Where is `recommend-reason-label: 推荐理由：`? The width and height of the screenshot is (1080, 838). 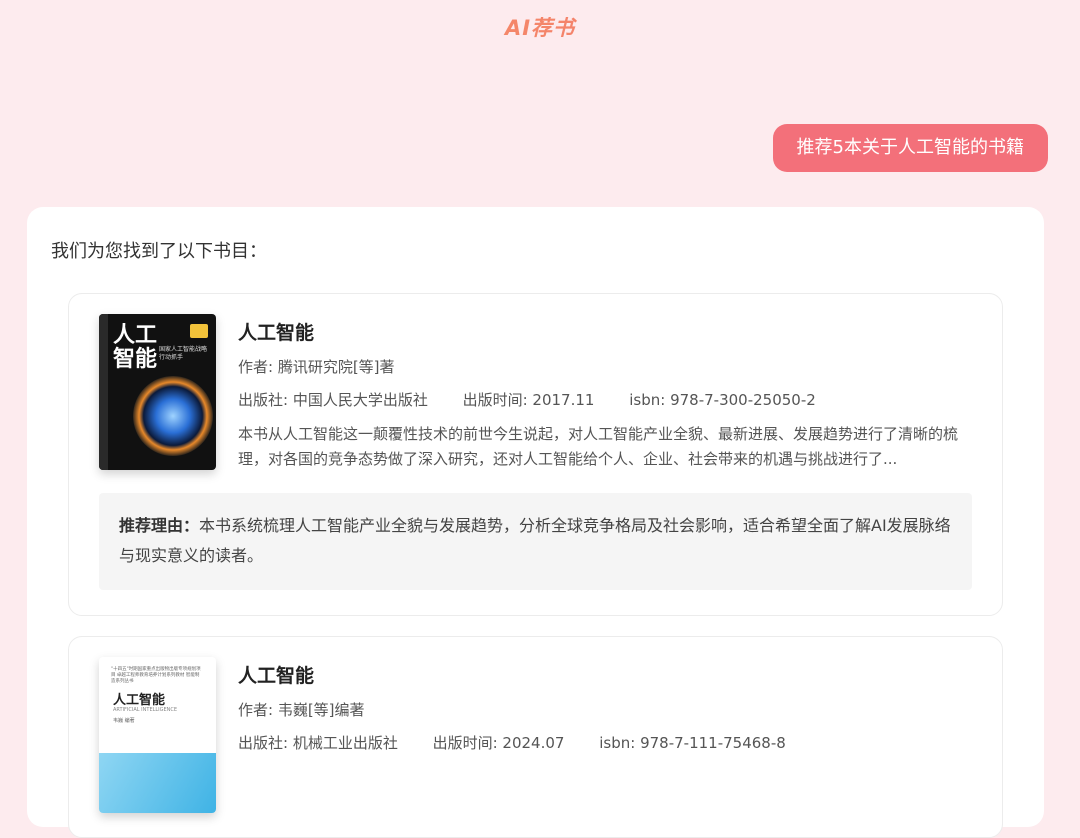
recommend-reason-label: 推荐理由： is located at coordinates (159, 525).